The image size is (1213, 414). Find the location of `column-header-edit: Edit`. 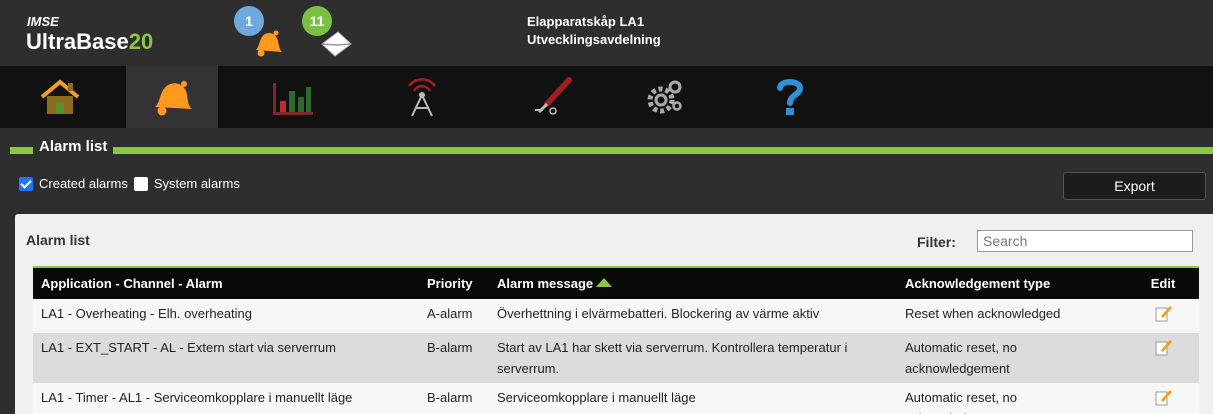

column-header-edit: Edit is located at coordinates (1163, 282).